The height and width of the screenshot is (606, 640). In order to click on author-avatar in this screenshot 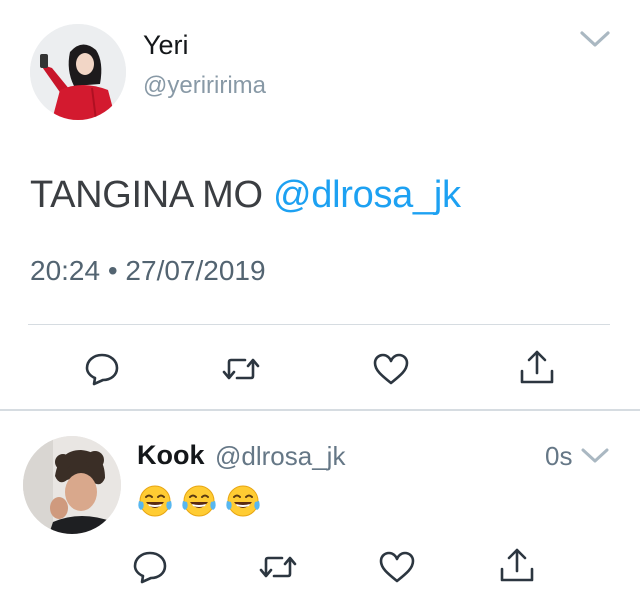, I will do `click(78, 72)`.